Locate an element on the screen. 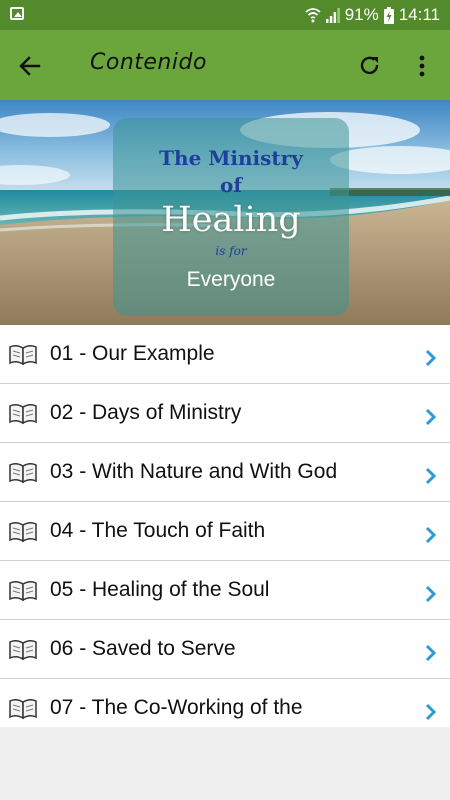 This screenshot has width=450, height=800. status-right: 91% 14:11 is located at coordinates (372, 15).